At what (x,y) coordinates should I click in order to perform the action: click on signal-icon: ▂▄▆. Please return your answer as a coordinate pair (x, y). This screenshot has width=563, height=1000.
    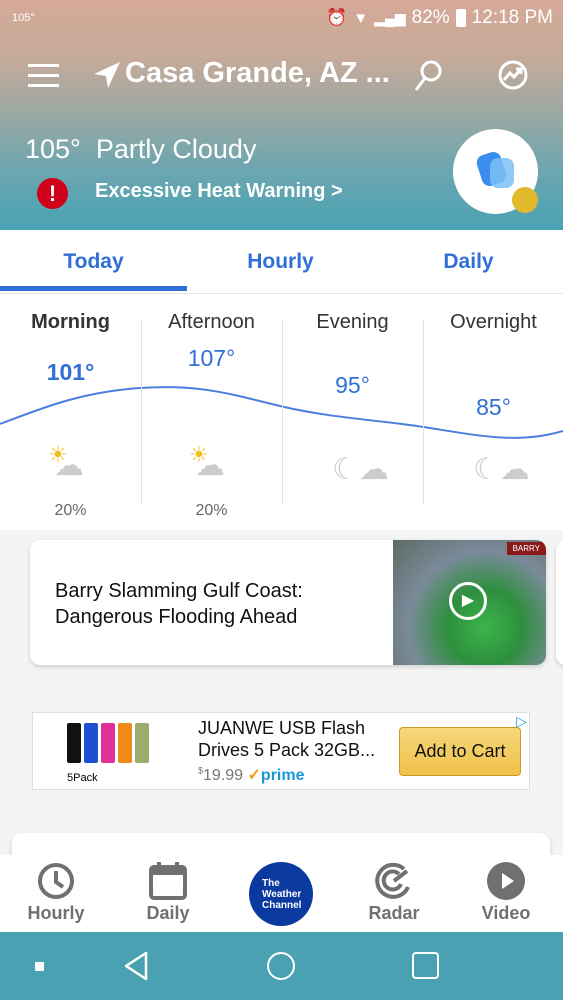
    Looking at the image, I should click on (390, 17).